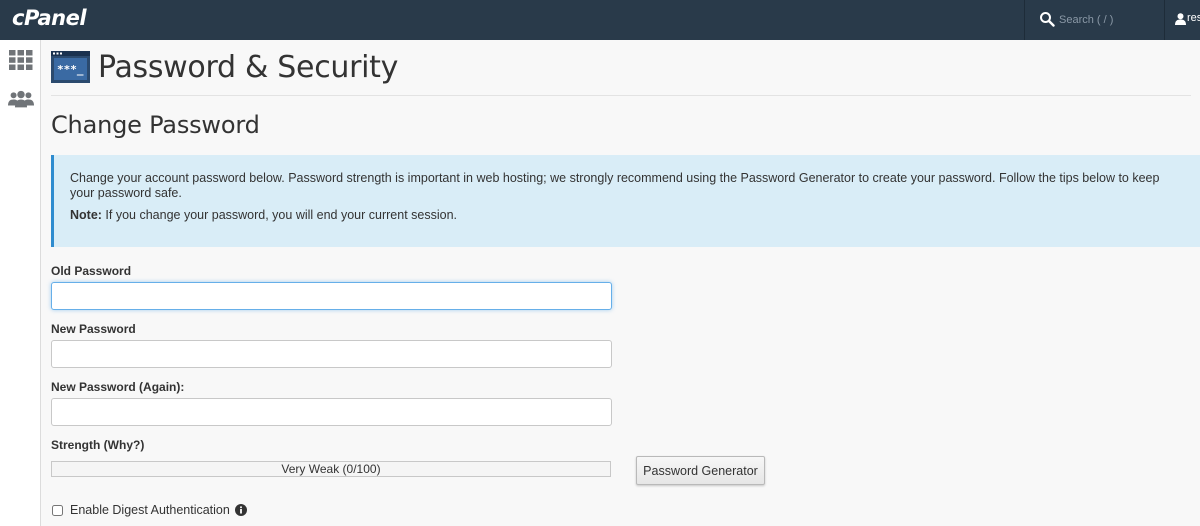  What do you see at coordinates (240, 510) in the screenshot?
I see `info-icon` at bounding box center [240, 510].